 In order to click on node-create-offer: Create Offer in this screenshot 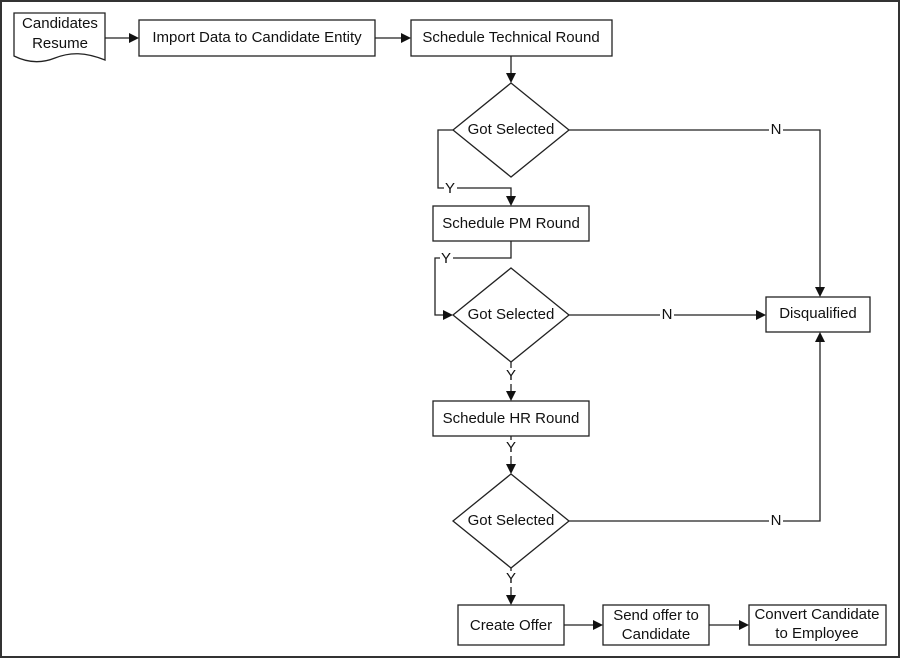, I will do `click(511, 625)`.